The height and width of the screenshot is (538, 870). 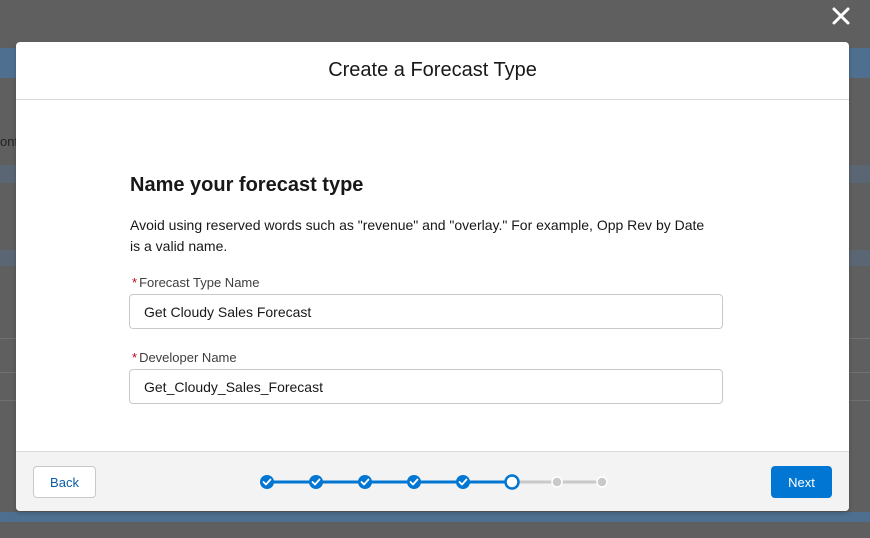 I want to click on close-button, so click(x=841, y=16).